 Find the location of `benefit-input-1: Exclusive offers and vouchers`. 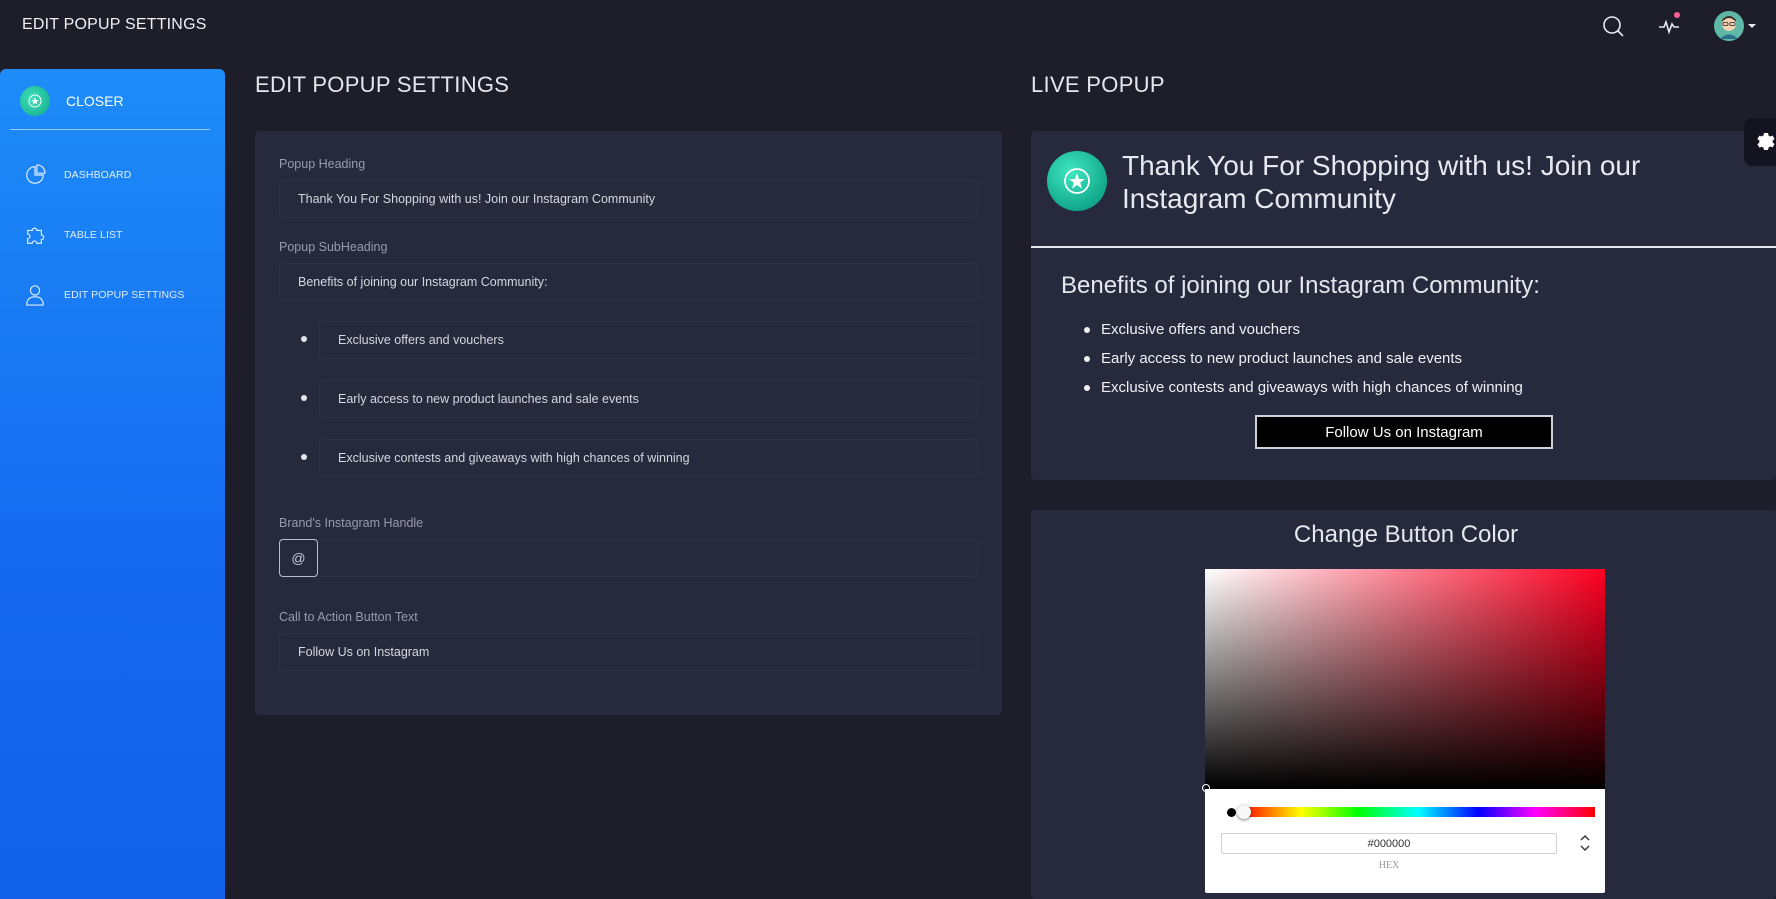

benefit-input-1: Exclusive offers and vouchers is located at coordinates (648, 340).